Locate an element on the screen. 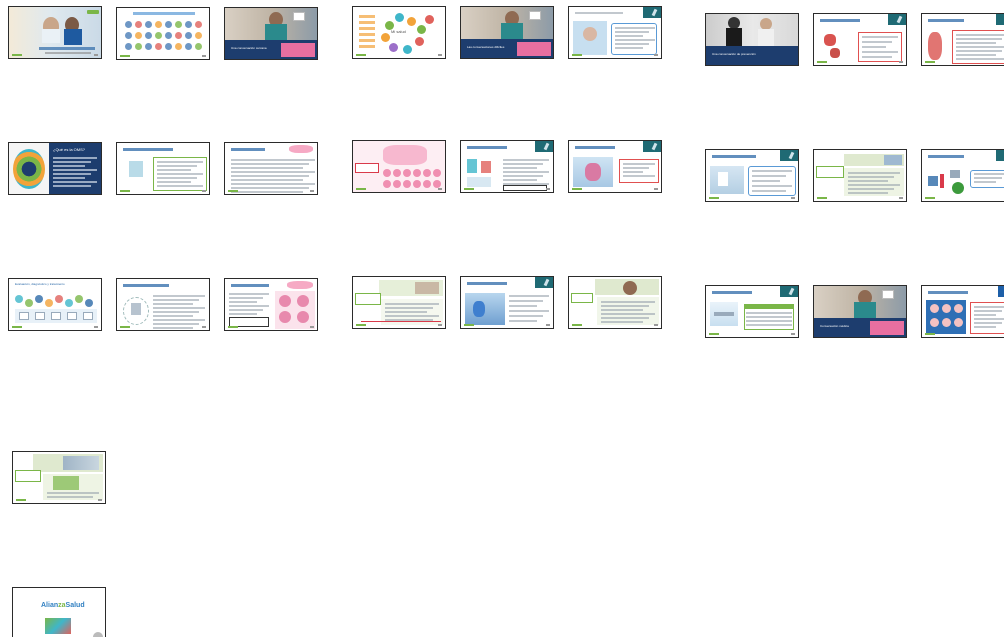 The width and height of the screenshot is (1004, 637). check-icon is located at coordinates (958, 188).